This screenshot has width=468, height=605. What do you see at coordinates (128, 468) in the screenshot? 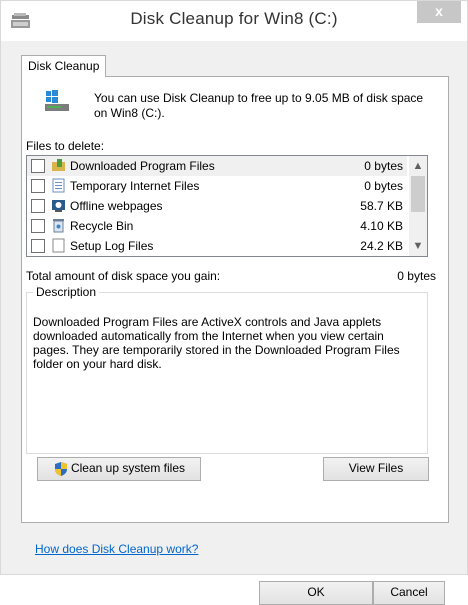
I see `clean-up-system-files-label: Clean up system files` at bounding box center [128, 468].